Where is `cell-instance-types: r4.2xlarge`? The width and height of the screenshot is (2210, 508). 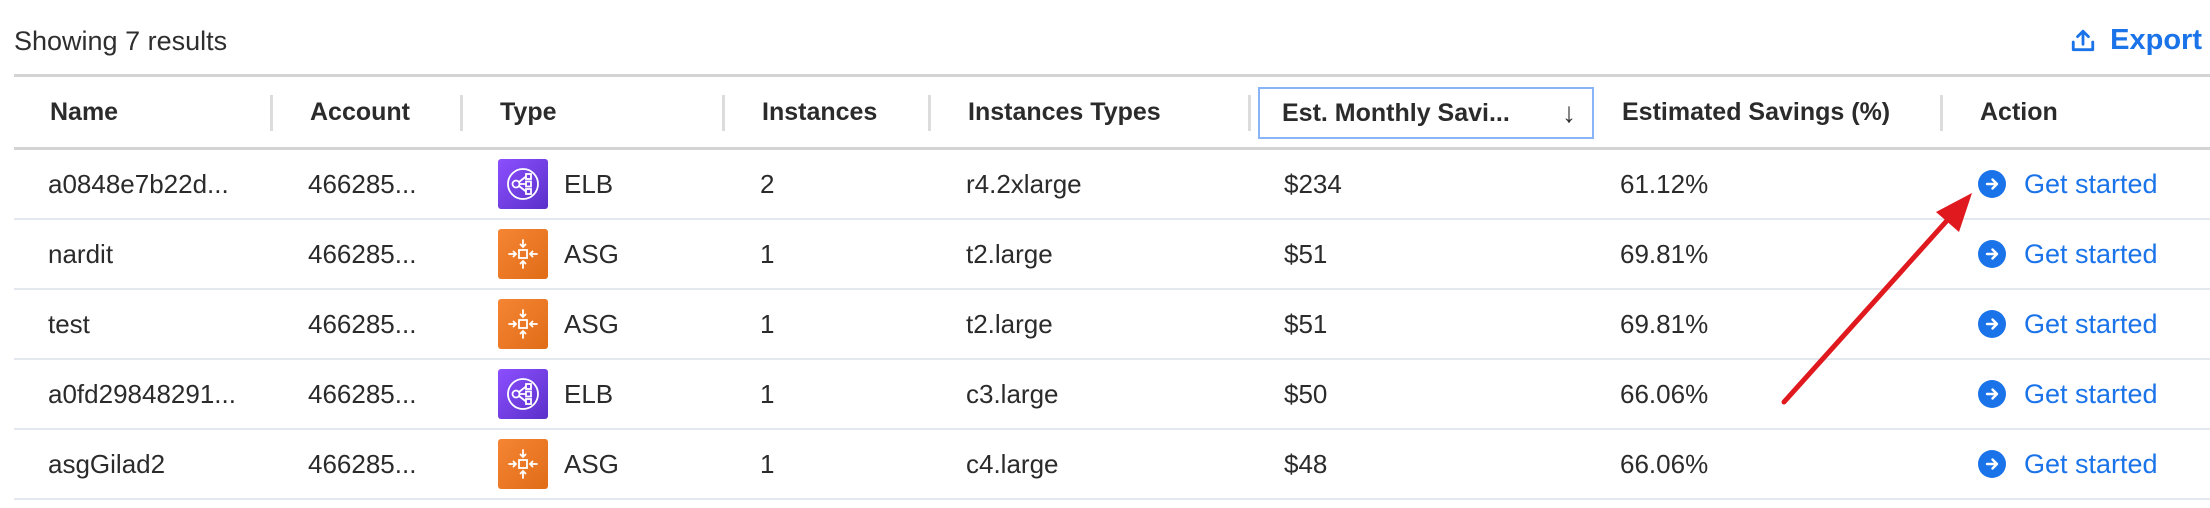 cell-instance-types: r4.2xlarge is located at coordinates (1024, 183).